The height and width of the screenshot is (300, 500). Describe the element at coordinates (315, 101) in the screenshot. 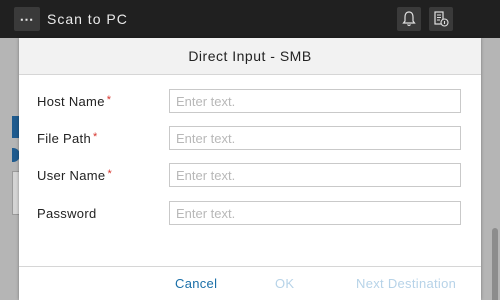

I see `host-name-input` at that location.